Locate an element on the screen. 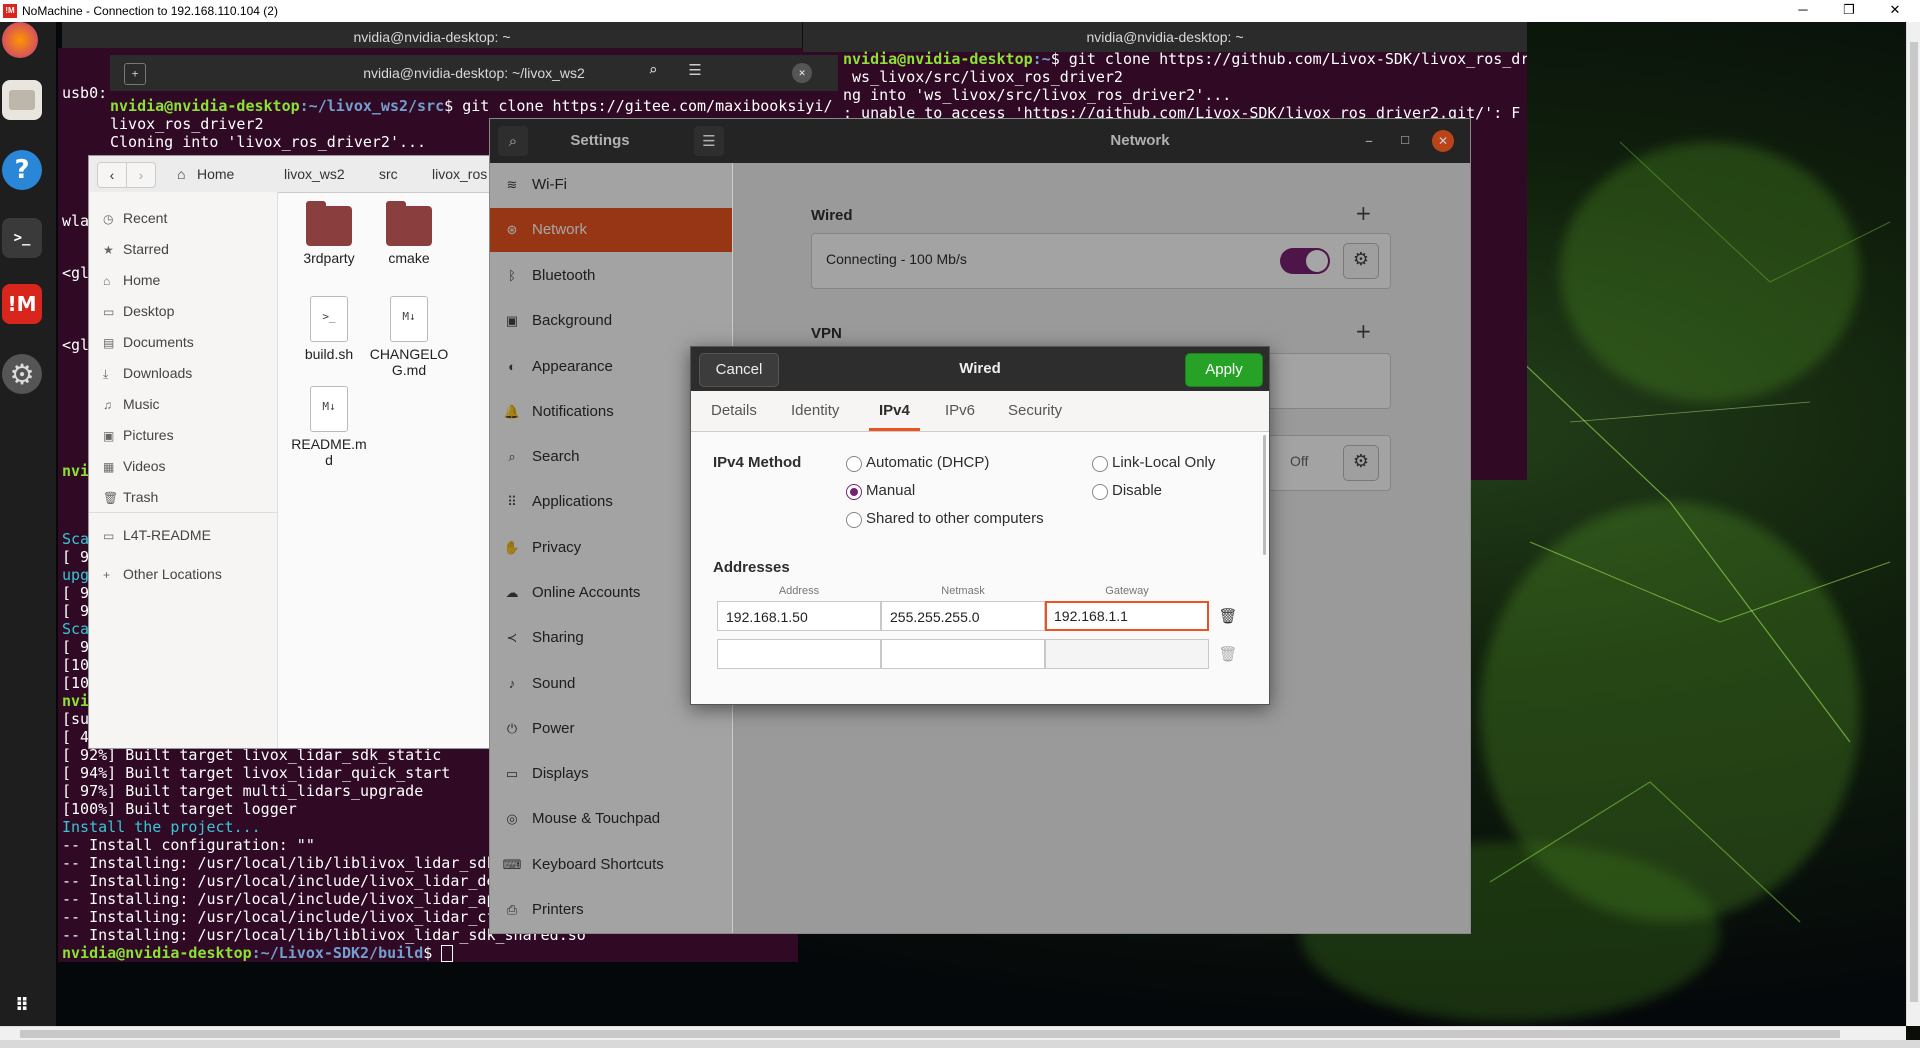 The image size is (1920, 1048). show-applications-icon: ⠿ is located at coordinates (22, 1005).